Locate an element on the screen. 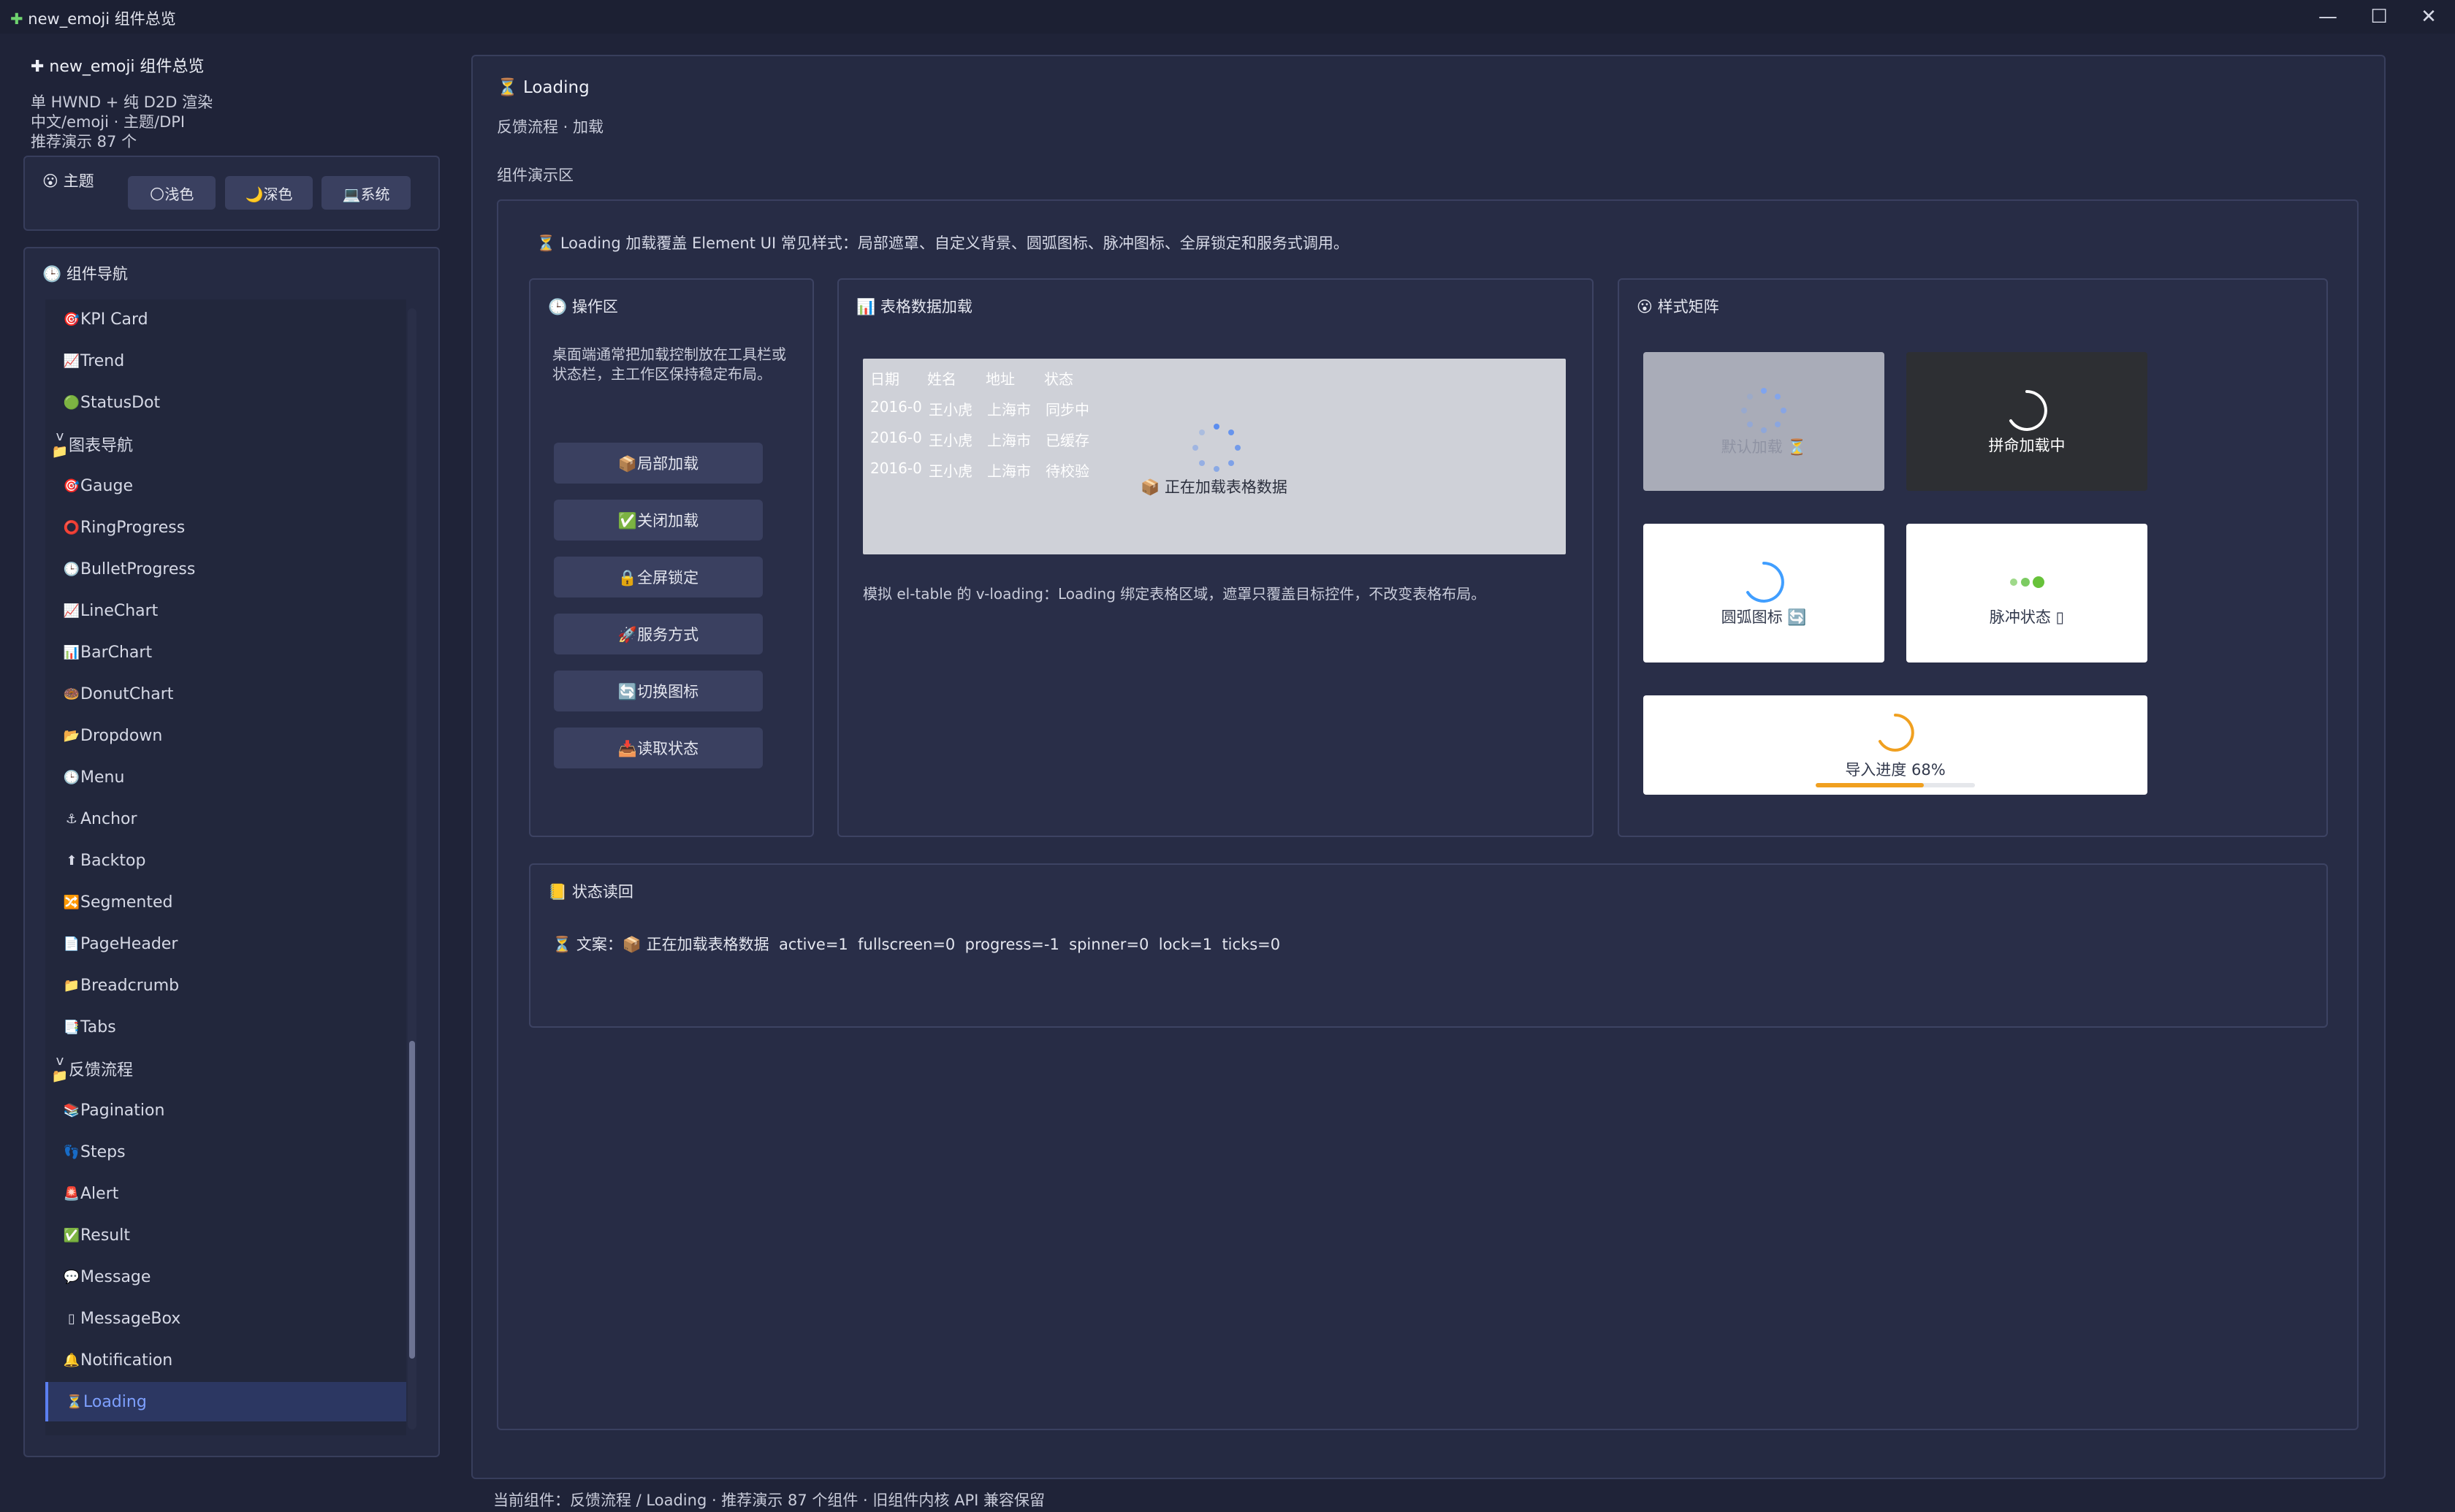 The width and height of the screenshot is (2455, 1512). nav-scrollbar-thumb is located at coordinates (412, 1200).